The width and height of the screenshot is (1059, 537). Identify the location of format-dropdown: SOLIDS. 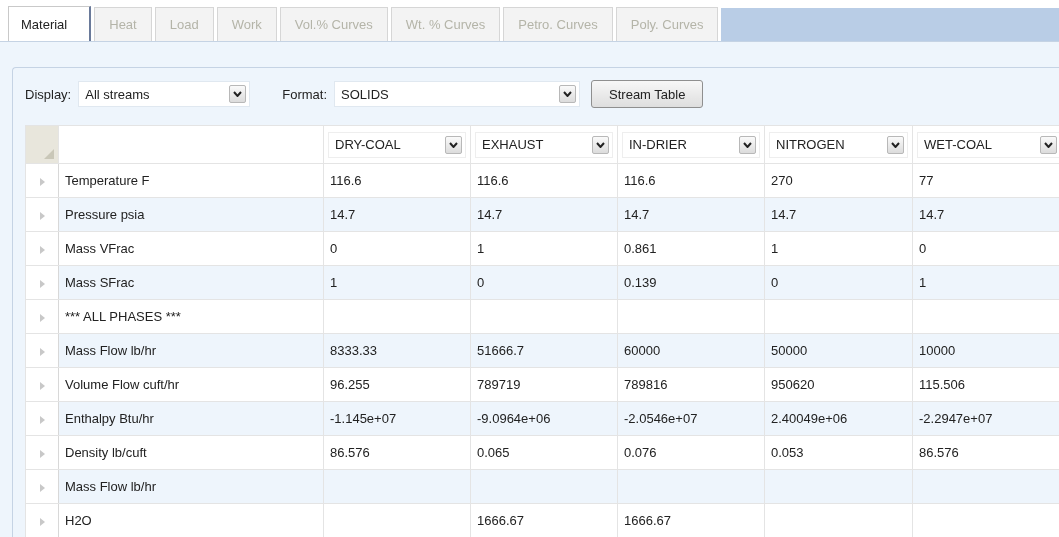
(457, 94).